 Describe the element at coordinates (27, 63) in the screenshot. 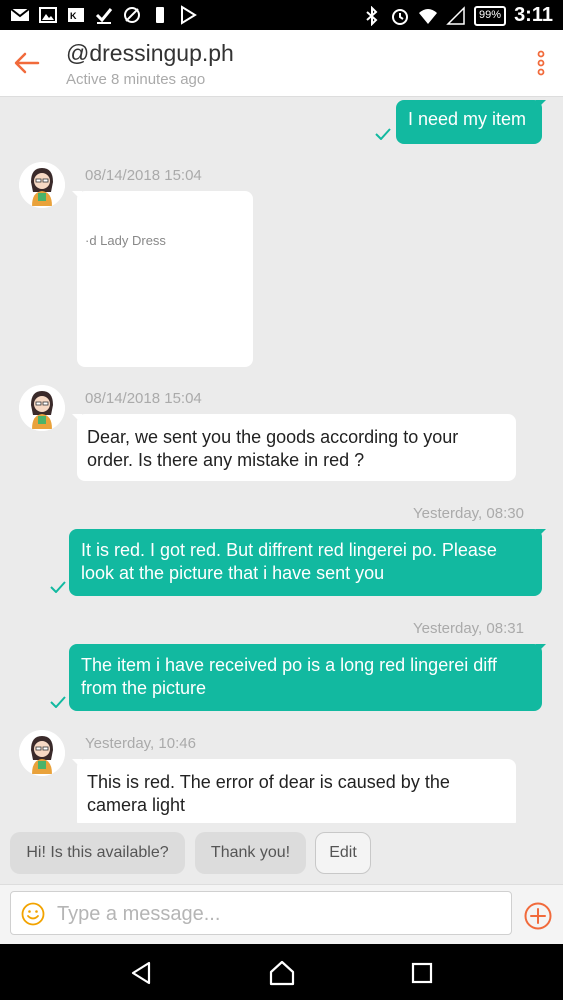

I see `back-arrow-icon` at that location.